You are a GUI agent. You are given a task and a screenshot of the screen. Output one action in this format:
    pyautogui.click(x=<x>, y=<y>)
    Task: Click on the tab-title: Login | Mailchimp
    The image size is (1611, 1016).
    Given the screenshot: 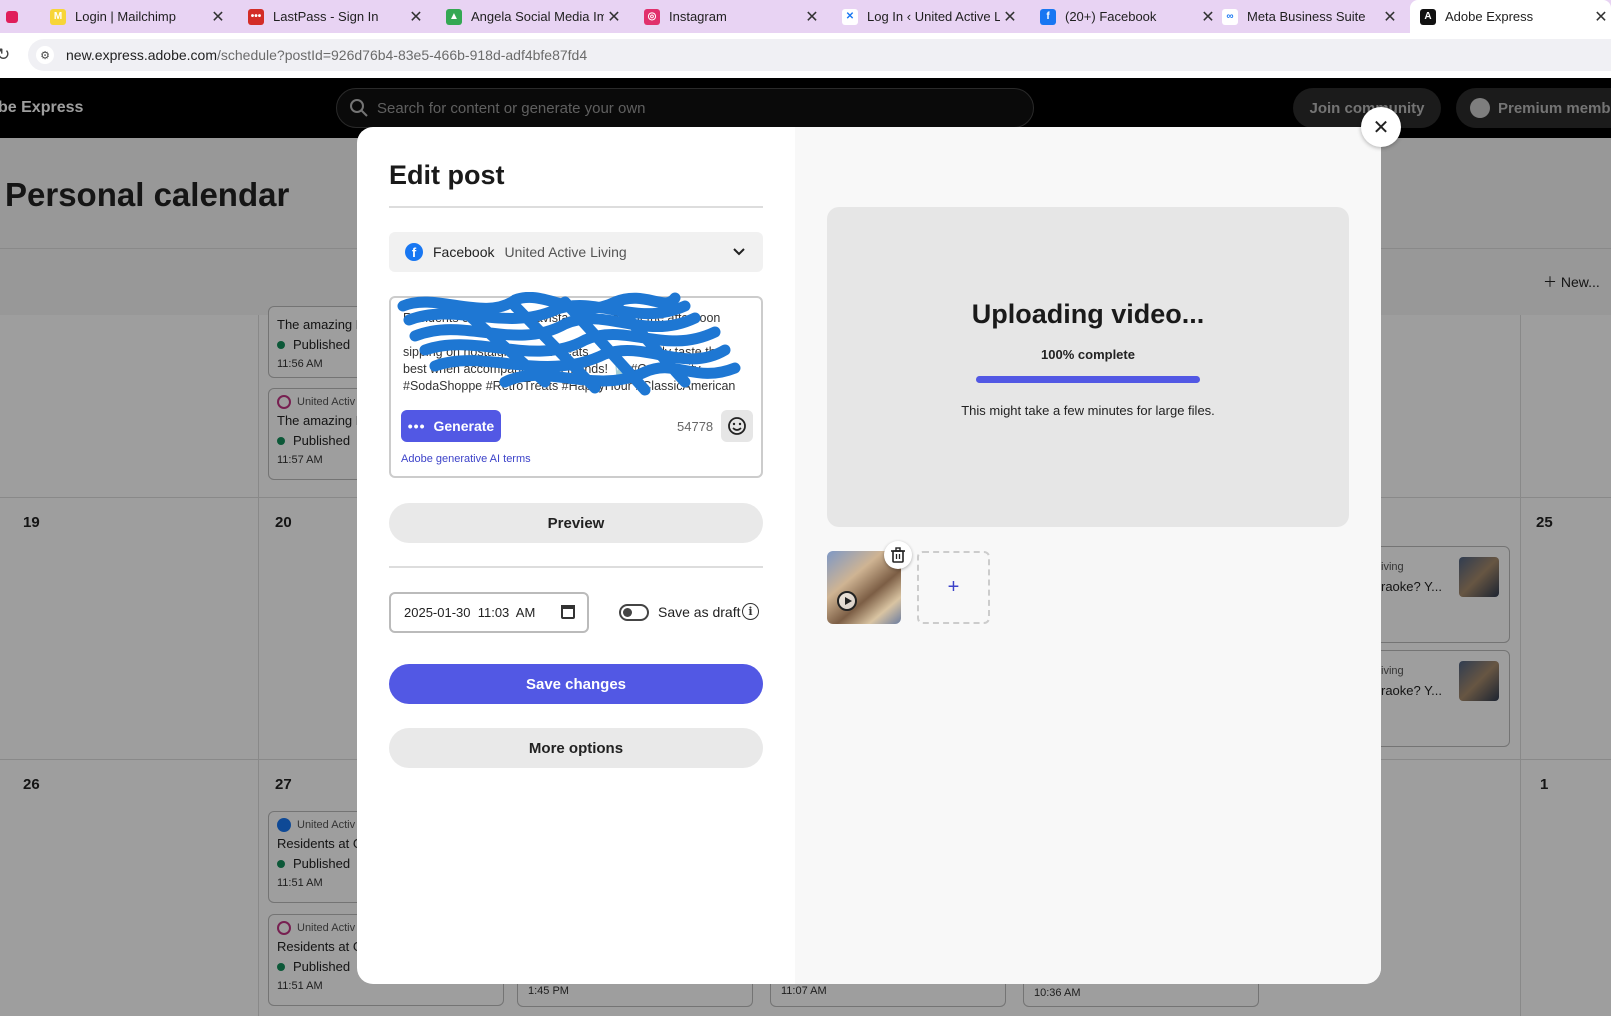 What is the action you would take?
    pyautogui.click(x=125, y=16)
    